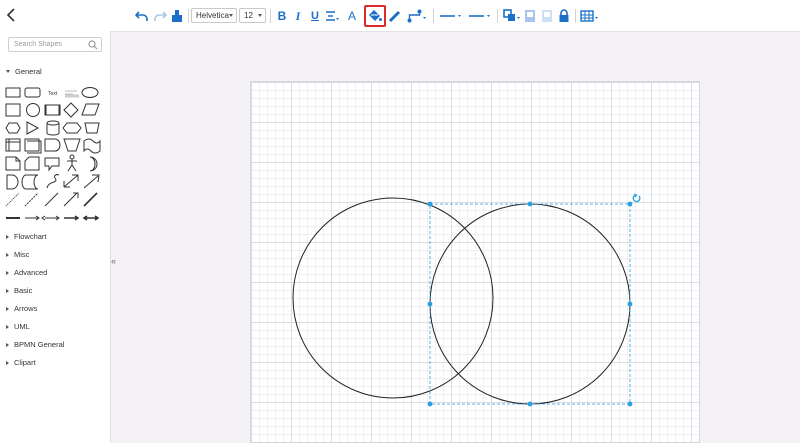 The image size is (800, 443). Describe the element at coordinates (90, 199) in the screenshot. I see `thick-arrow-shape` at that location.